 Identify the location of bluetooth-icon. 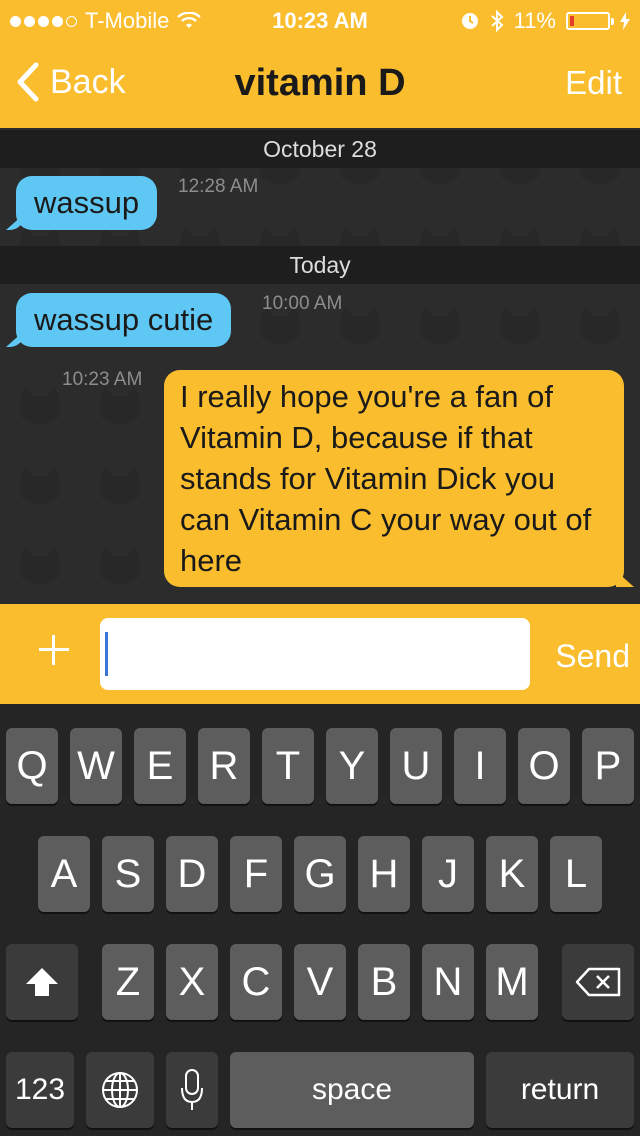
(497, 21).